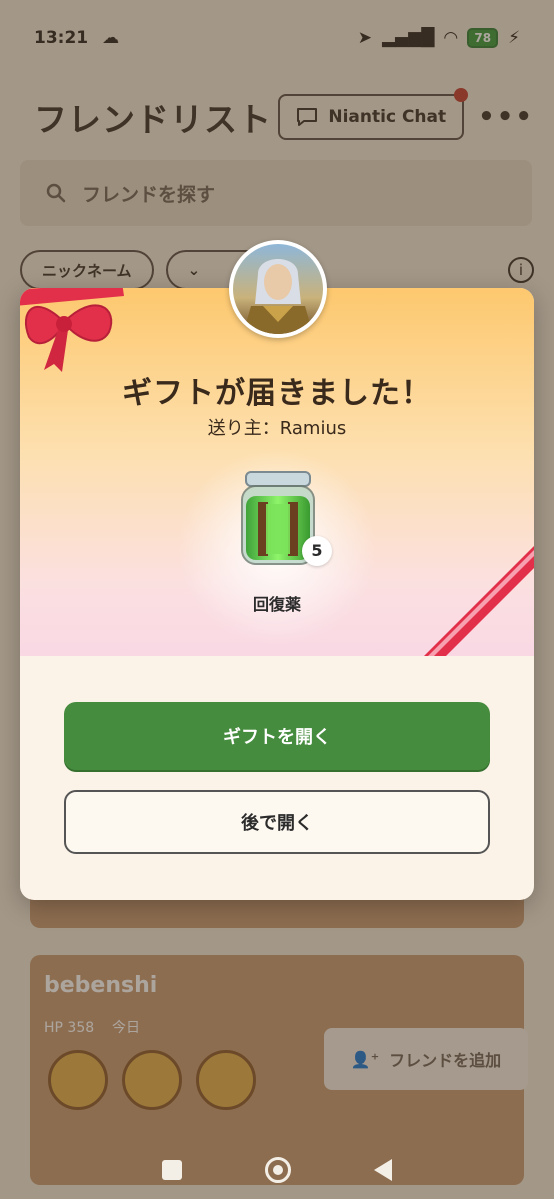  Describe the element at coordinates (278, 296) in the screenshot. I see `hunter-portrait-icon` at that location.